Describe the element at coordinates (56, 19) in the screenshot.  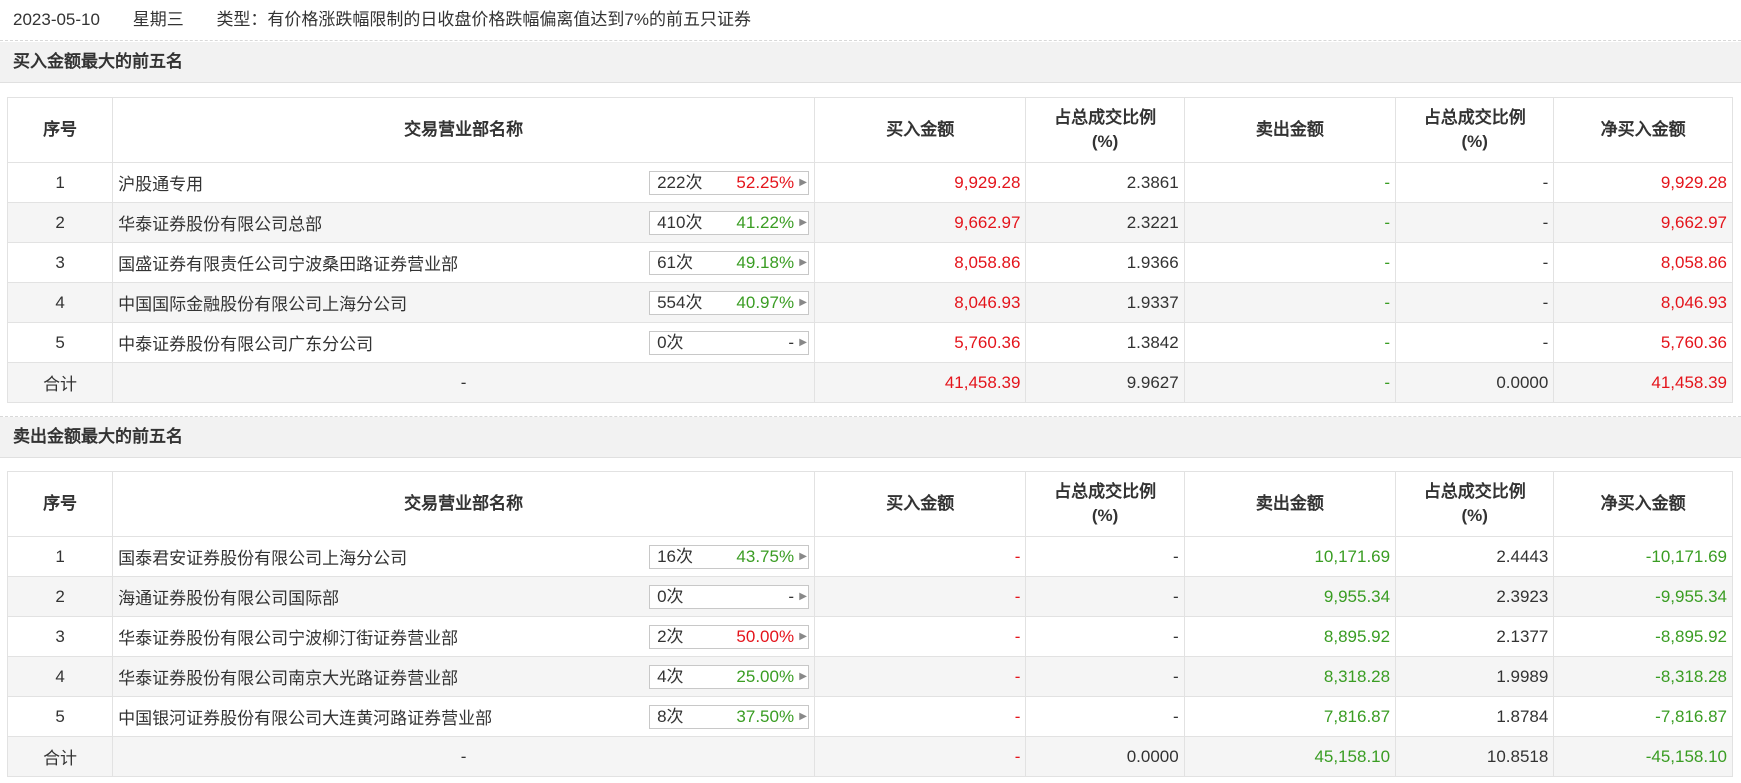
I see `trade-date: 2023-05-10` at that location.